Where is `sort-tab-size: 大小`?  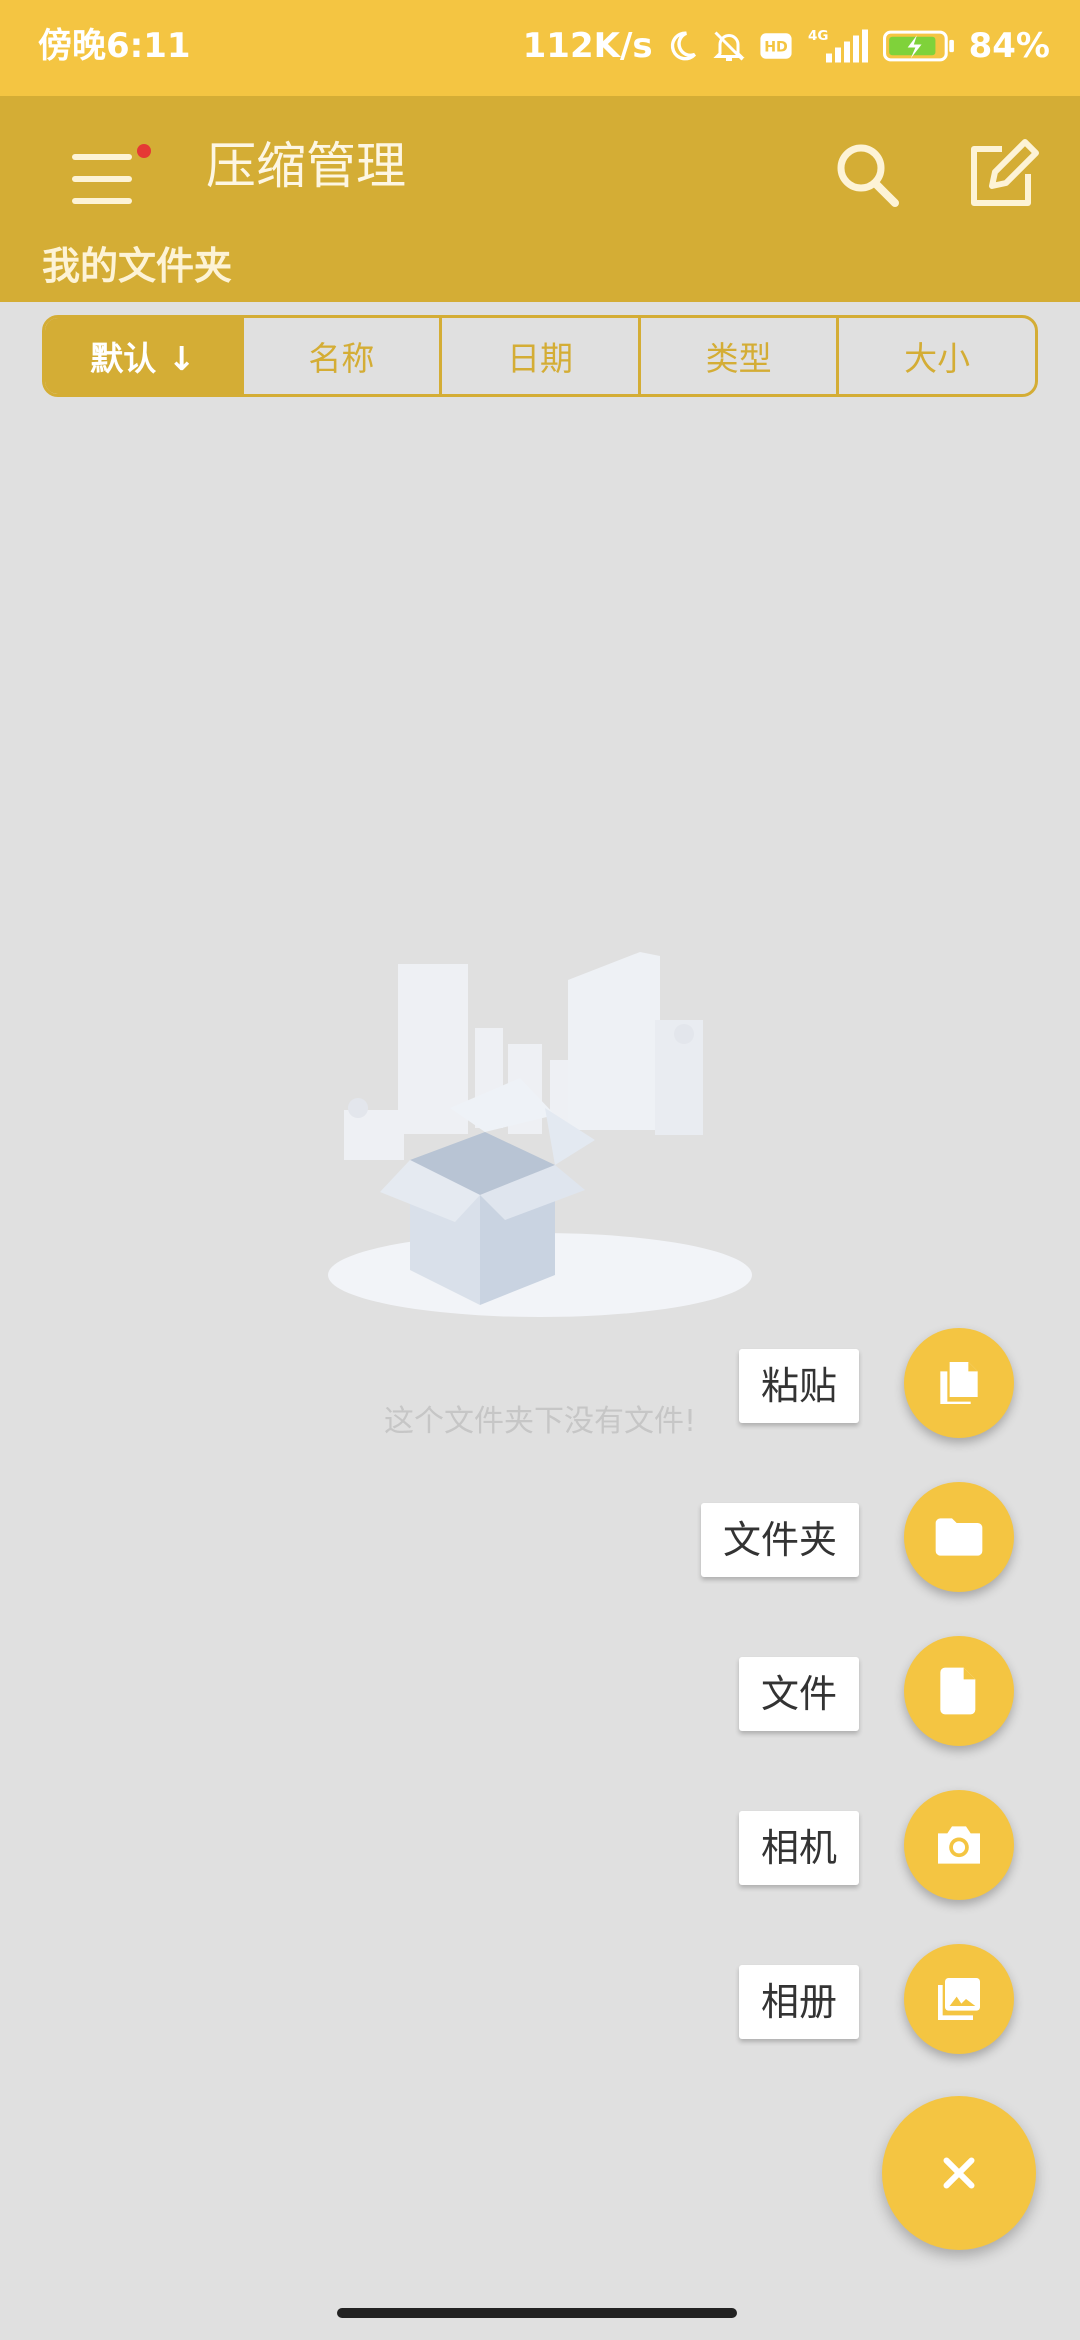
sort-tab-size: 大小 is located at coordinates (935, 356).